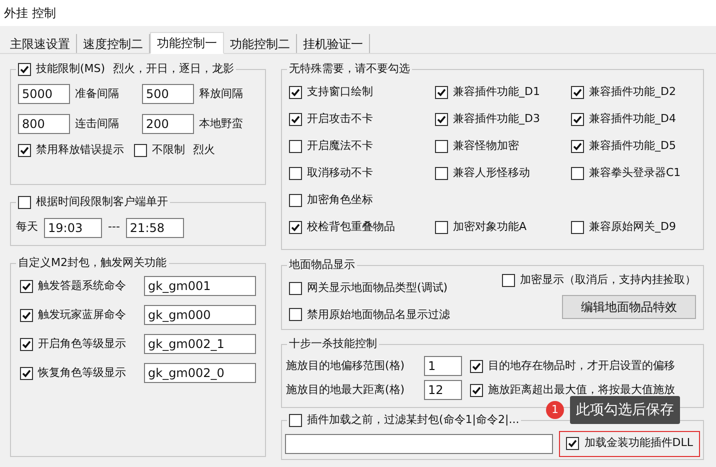 This screenshot has width=716, height=467. I want to click on command-field: gk_gm002_1, so click(200, 344).